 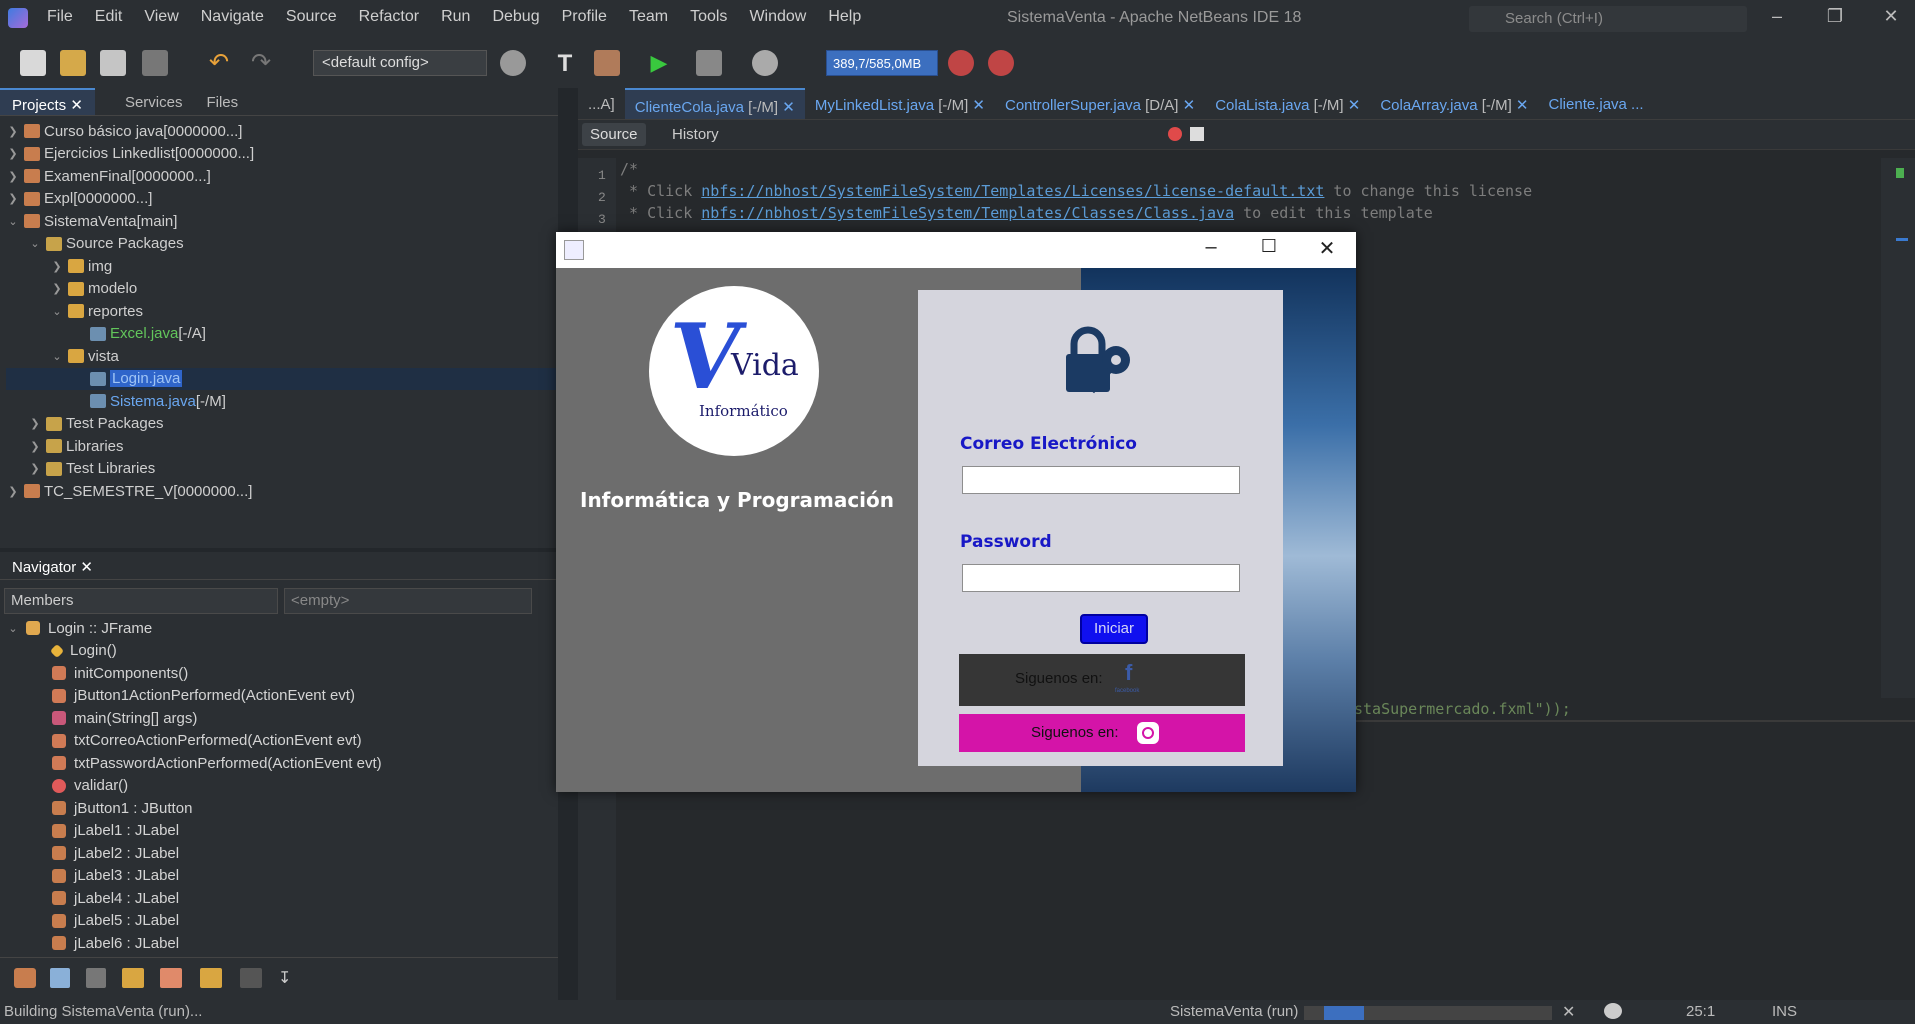 What do you see at coordinates (1101, 578) in the screenshot?
I see `password-field` at bounding box center [1101, 578].